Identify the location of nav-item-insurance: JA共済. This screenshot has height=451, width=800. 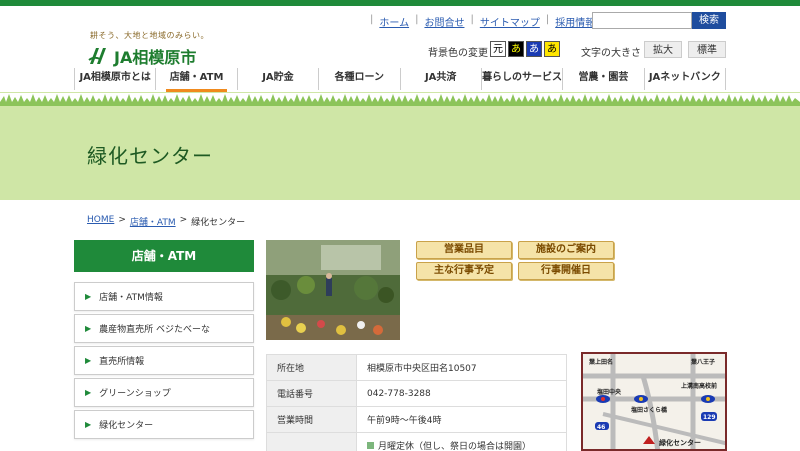
(440, 79).